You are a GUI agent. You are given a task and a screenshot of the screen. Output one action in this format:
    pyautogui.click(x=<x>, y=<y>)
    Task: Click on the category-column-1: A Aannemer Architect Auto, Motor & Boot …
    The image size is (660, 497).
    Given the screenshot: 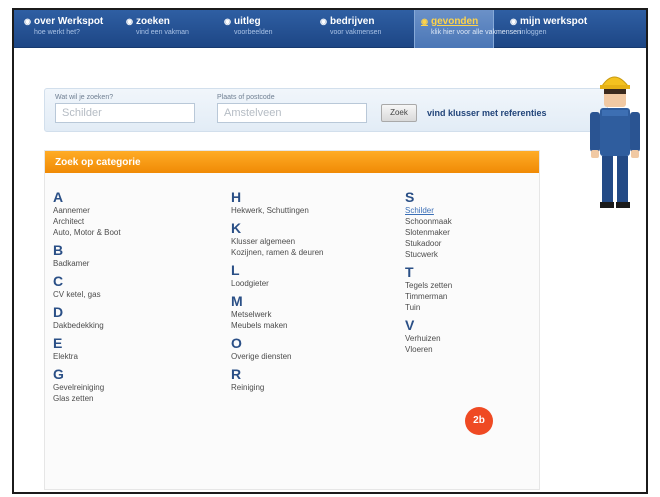 What is the action you would take?
    pyautogui.click(x=87, y=294)
    